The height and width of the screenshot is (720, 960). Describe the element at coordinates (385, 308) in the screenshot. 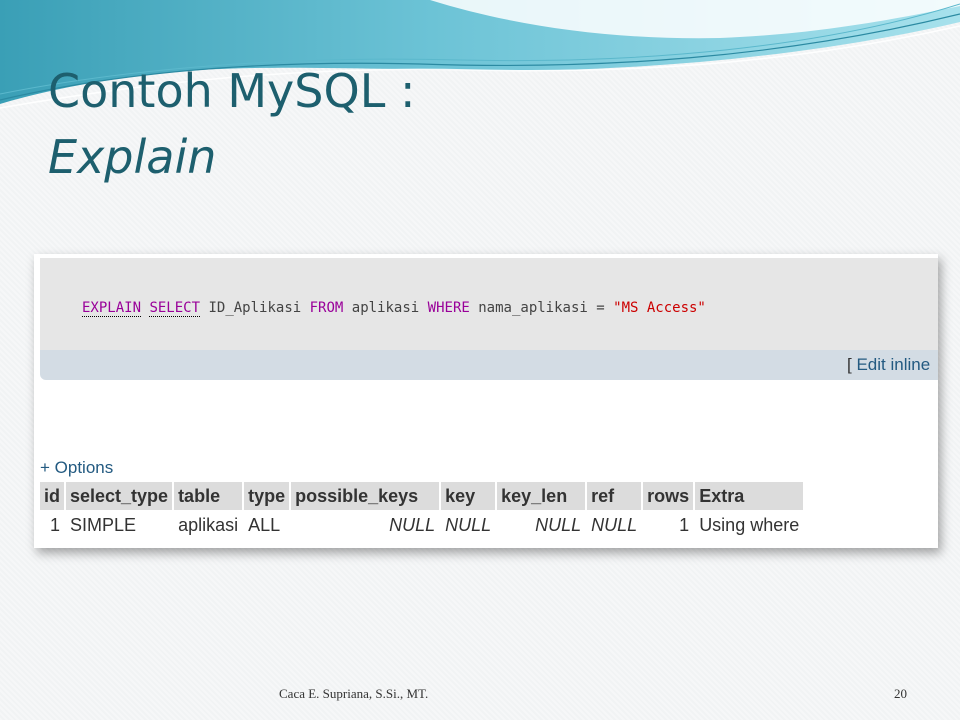

I see `sql-table: aplikasi` at that location.